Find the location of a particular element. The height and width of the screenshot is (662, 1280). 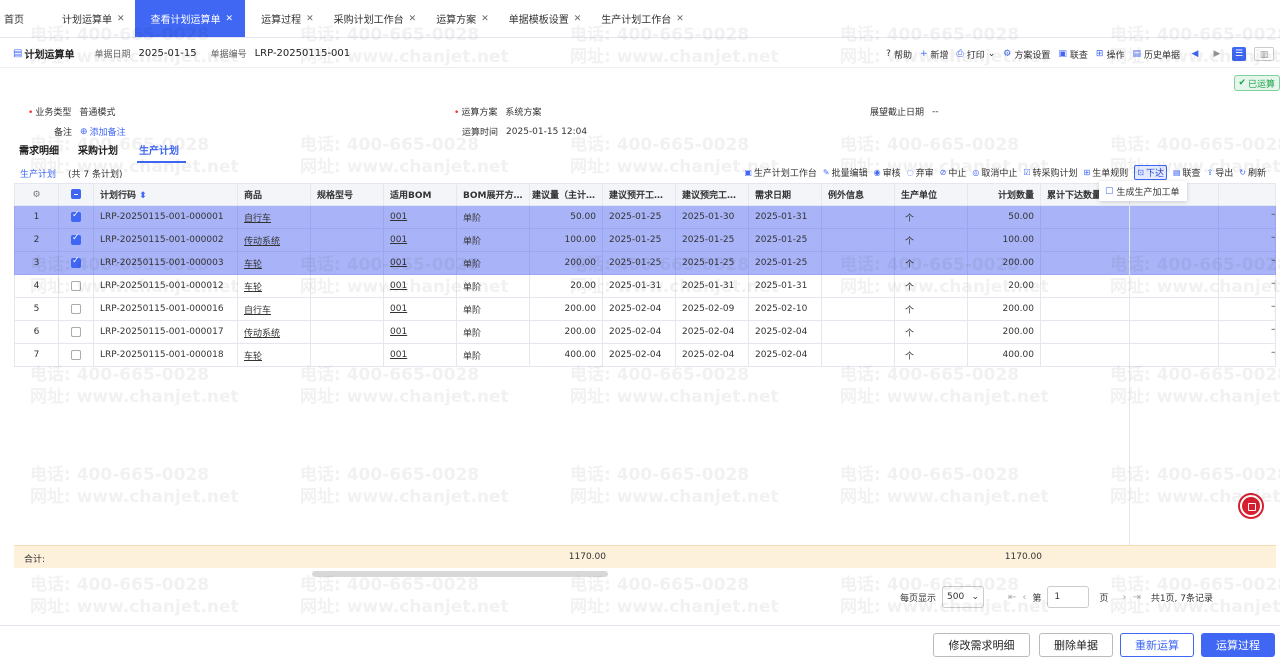

help-button: ? 帮助 is located at coordinates (899, 54).